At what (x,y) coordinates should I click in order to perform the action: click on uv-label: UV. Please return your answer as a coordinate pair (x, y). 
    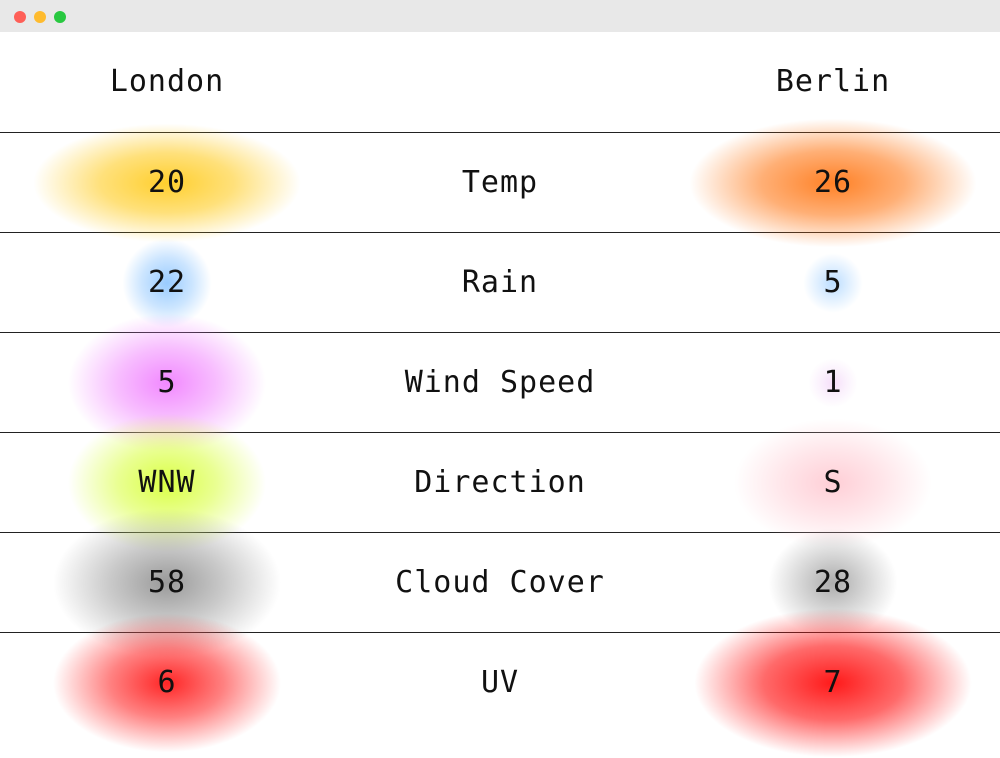
    Looking at the image, I should click on (500, 682).